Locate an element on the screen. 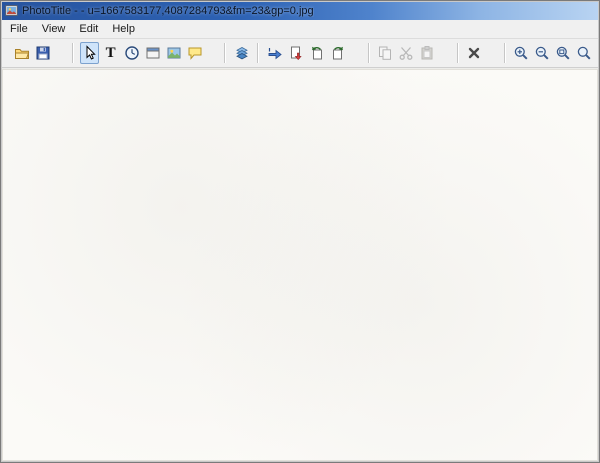  rotate-right-icon is located at coordinates (338, 53).